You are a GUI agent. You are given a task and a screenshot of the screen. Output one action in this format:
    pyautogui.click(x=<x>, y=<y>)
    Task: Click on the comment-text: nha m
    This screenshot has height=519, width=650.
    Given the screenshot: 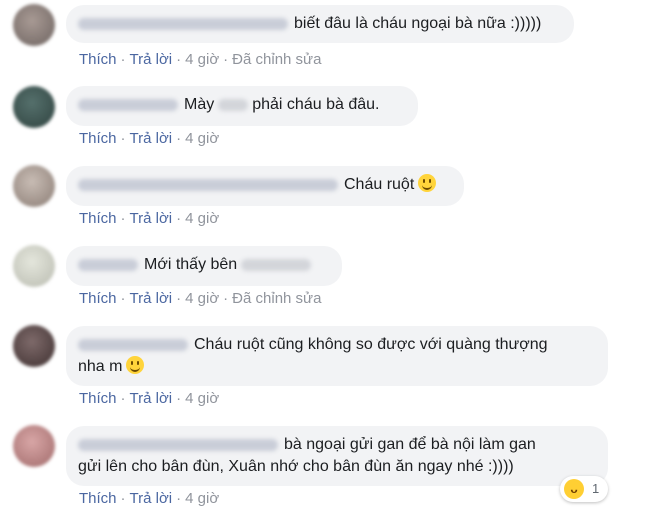 What is the action you would take?
    pyautogui.click(x=100, y=366)
    